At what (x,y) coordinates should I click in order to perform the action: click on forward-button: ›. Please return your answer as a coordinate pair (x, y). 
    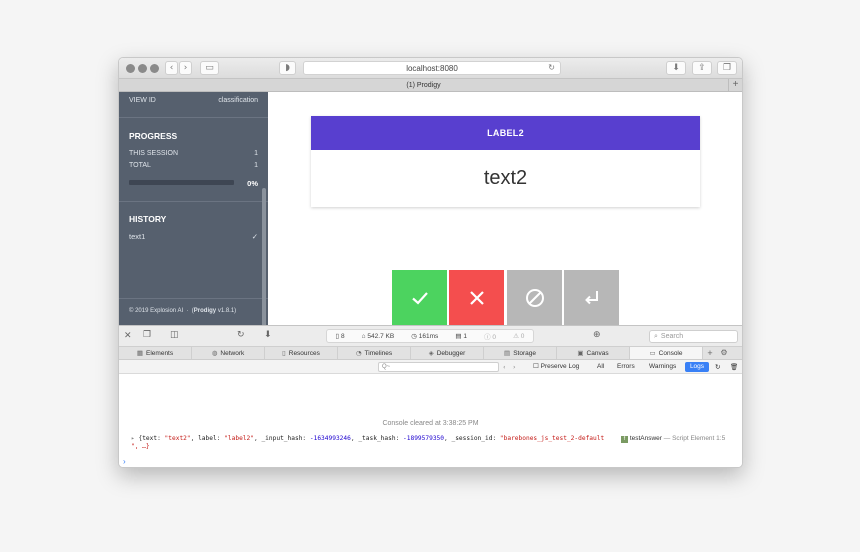
    Looking at the image, I should click on (185, 68).